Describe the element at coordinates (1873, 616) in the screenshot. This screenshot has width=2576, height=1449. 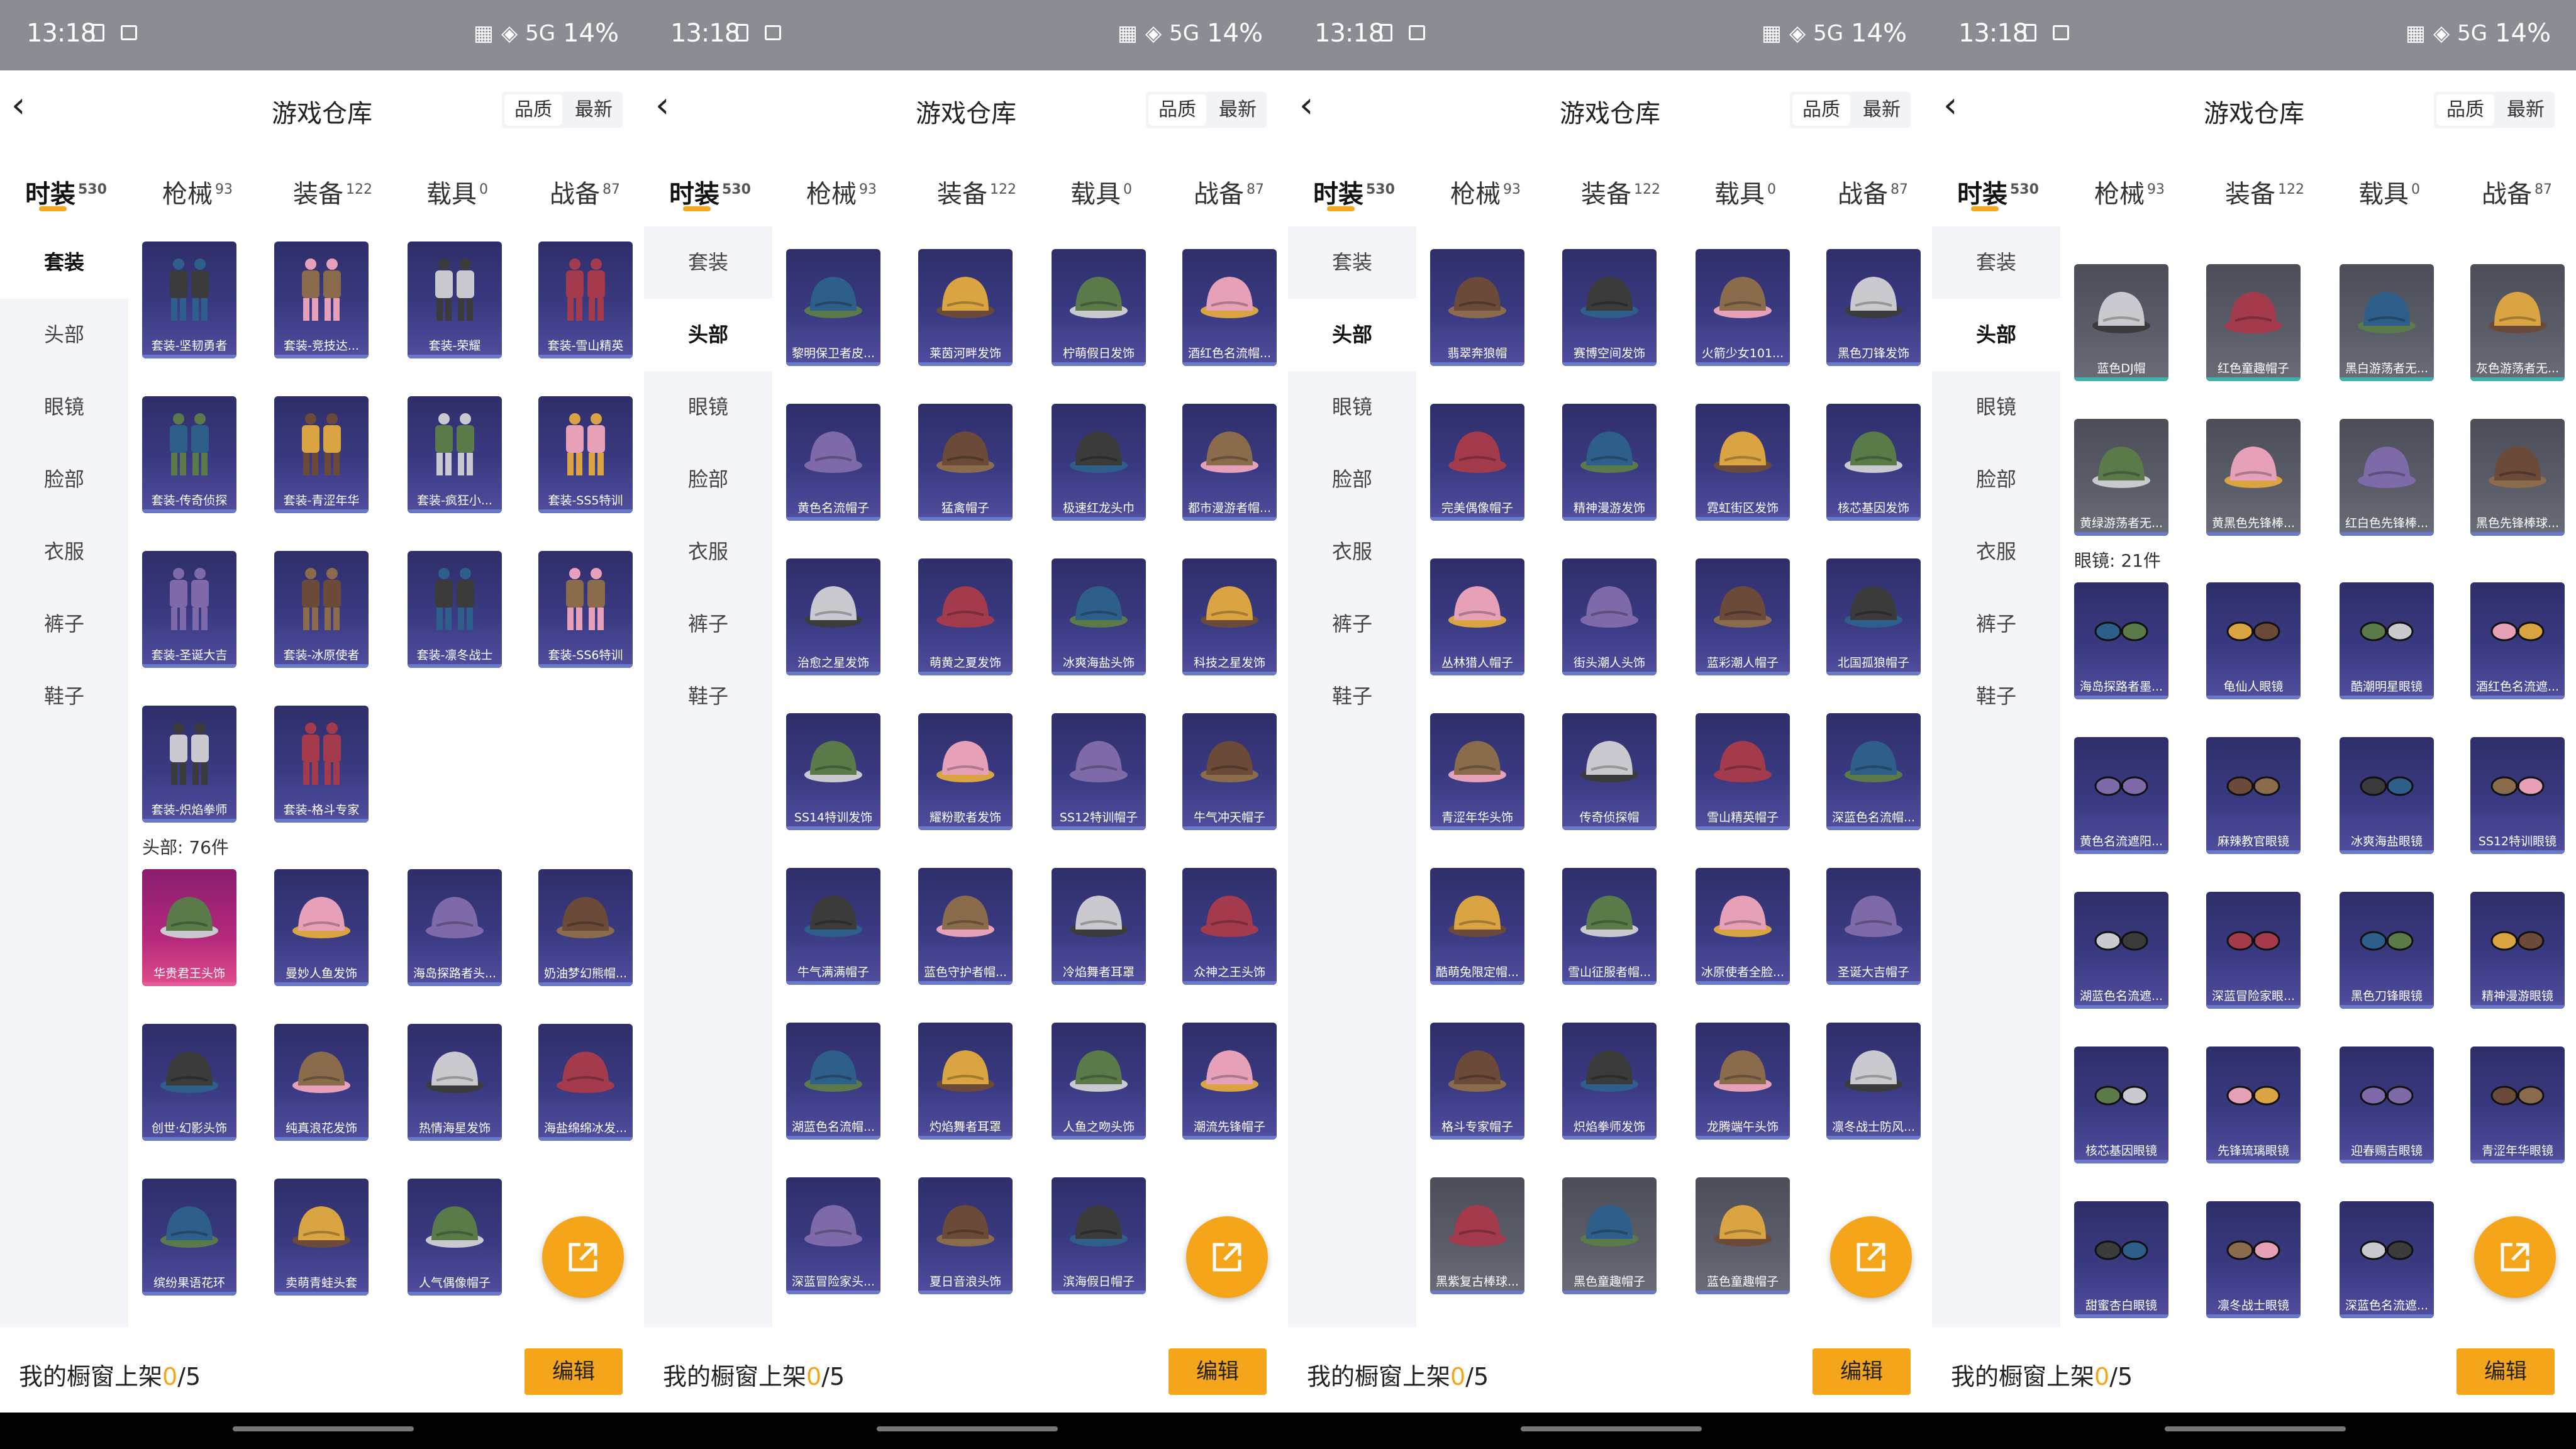
I see `item-card: 北国孤狼帽子` at that location.